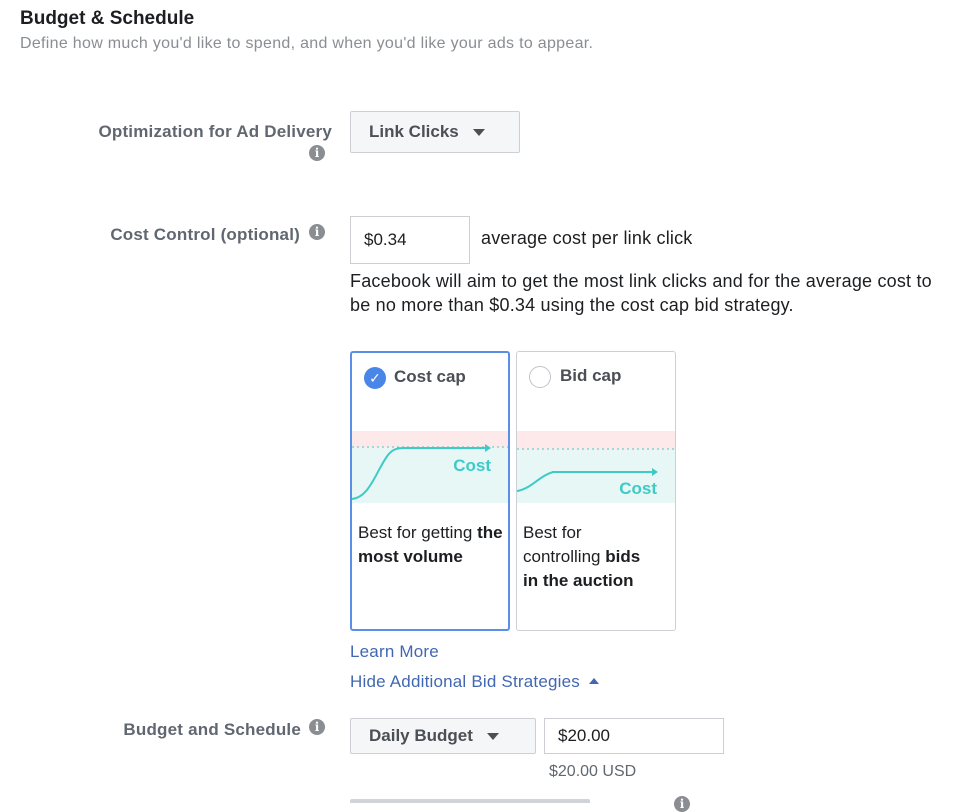 The width and height of the screenshot is (972, 812). What do you see at coordinates (591, 375) in the screenshot?
I see `strategy-card-title: Bid cap` at bounding box center [591, 375].